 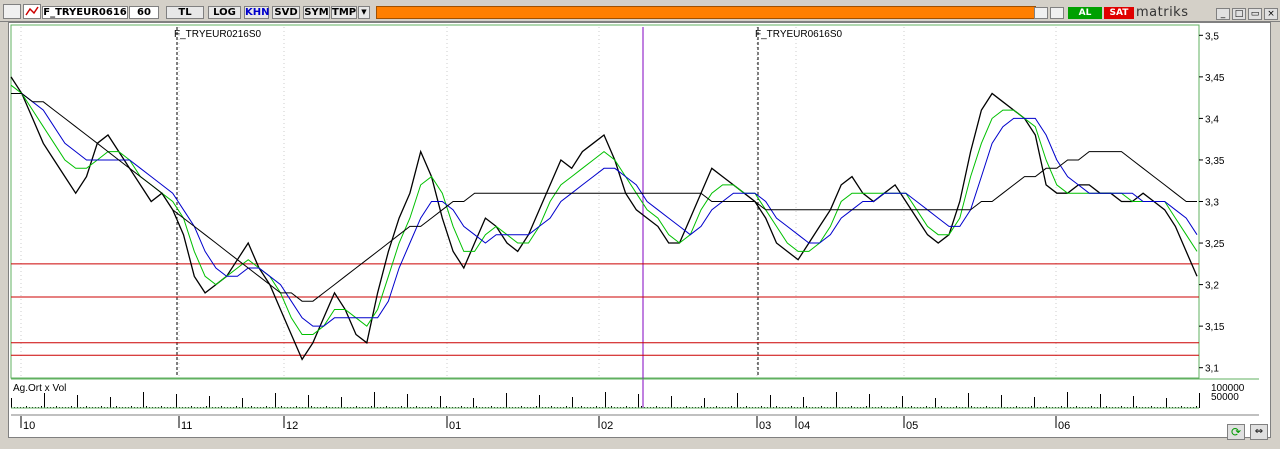 I want to click on symbol-flag-icon, so click(x=32, y=11).